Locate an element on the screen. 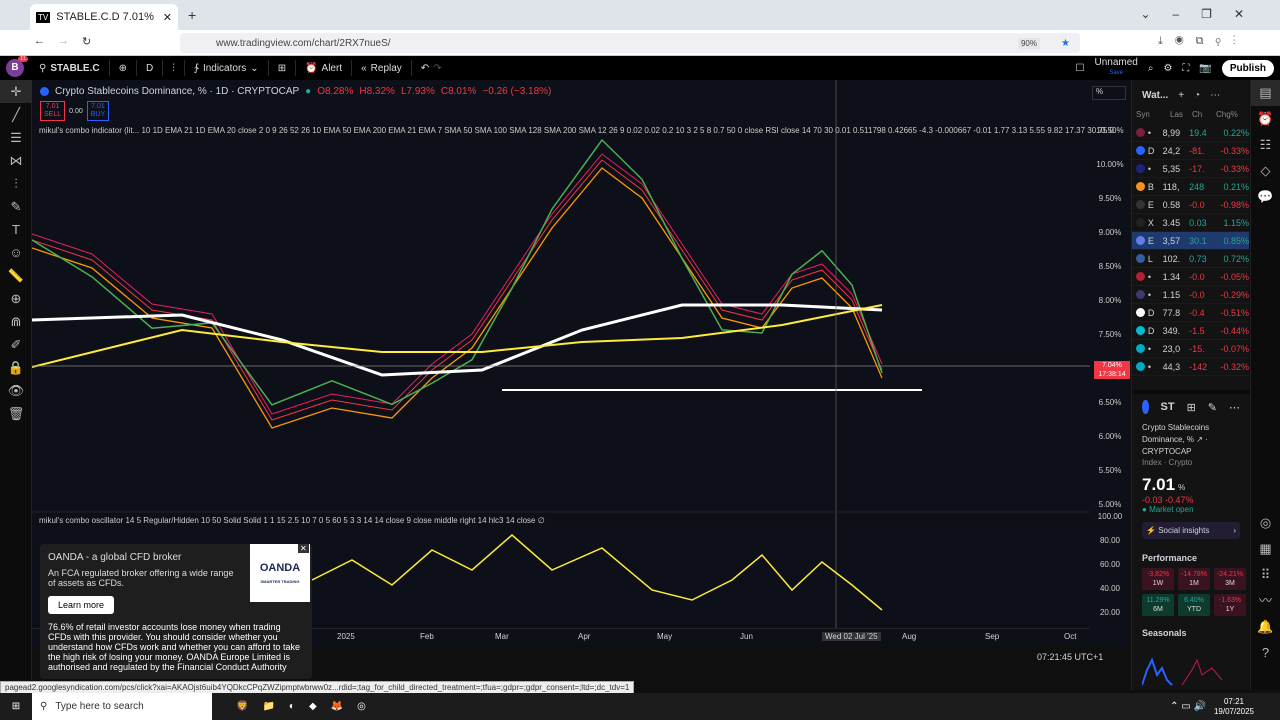 This screenshot has height=720, width=1280. window-controls: ⌄–❐✕ is located at coordinates (1203, 14).